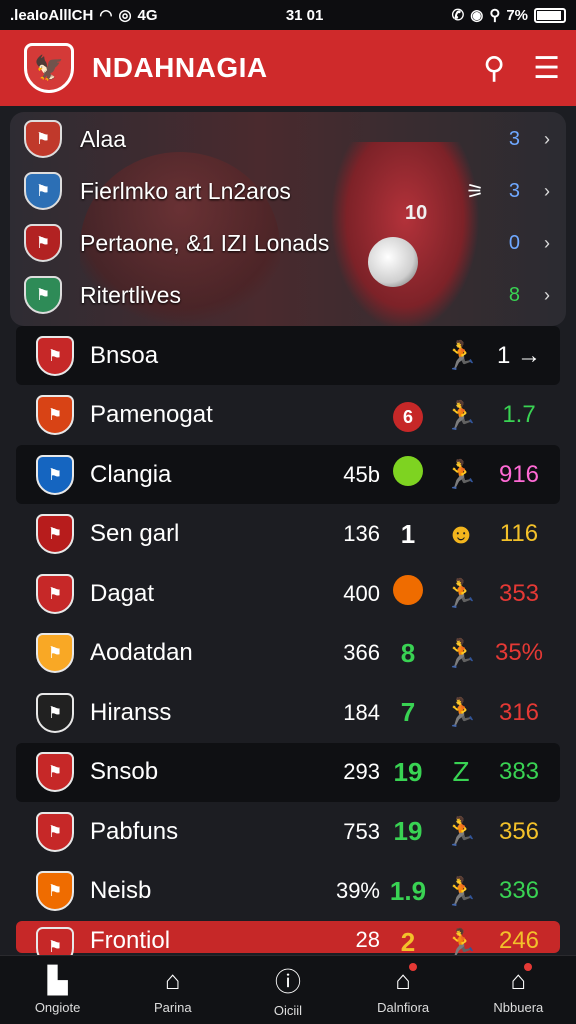 This screenshot has width=576, height=1024. Describe the element at coordinates (288, 415) in the screenshot. I see `team-list-item: ⚑ Pamenogat 6 🏃 1.7` at that location.